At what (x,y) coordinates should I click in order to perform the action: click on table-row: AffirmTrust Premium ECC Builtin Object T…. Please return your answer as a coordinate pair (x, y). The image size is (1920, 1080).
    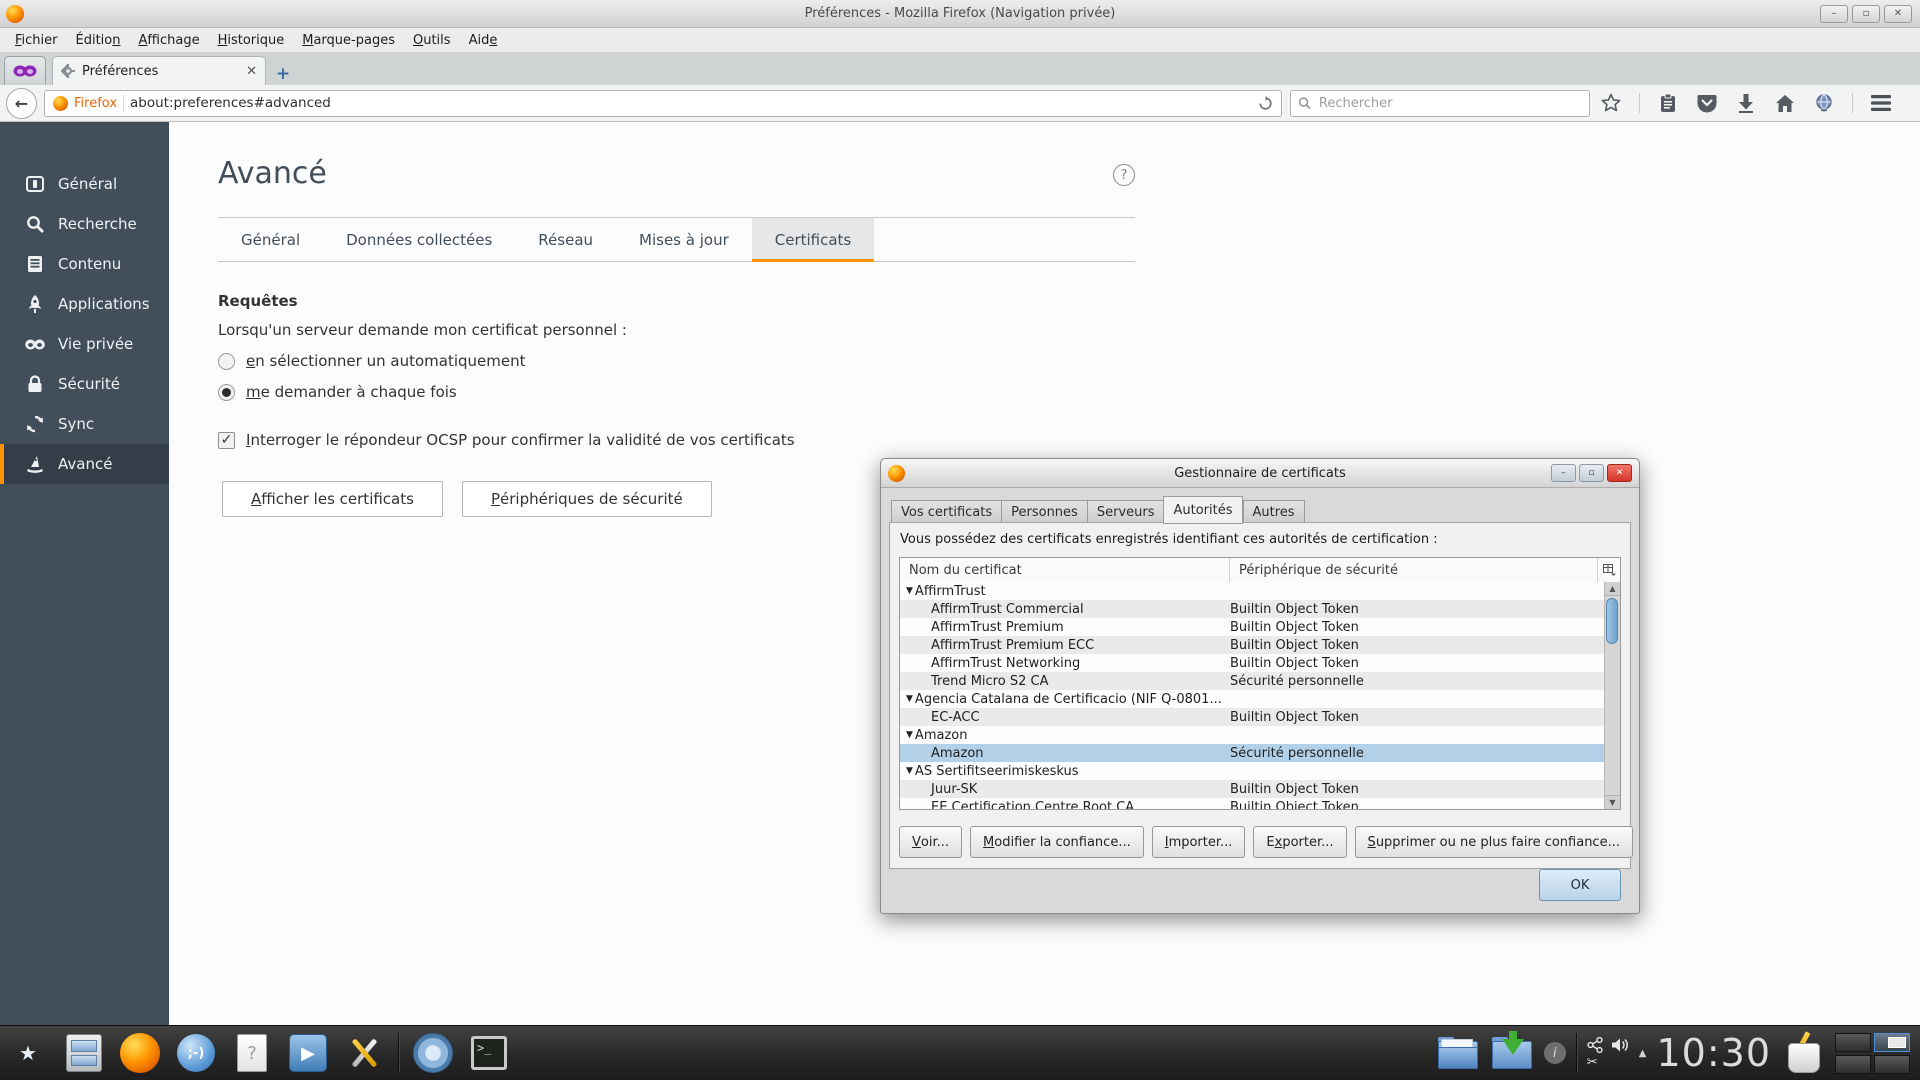
    Looking at the image, I should click on (1252, 645).